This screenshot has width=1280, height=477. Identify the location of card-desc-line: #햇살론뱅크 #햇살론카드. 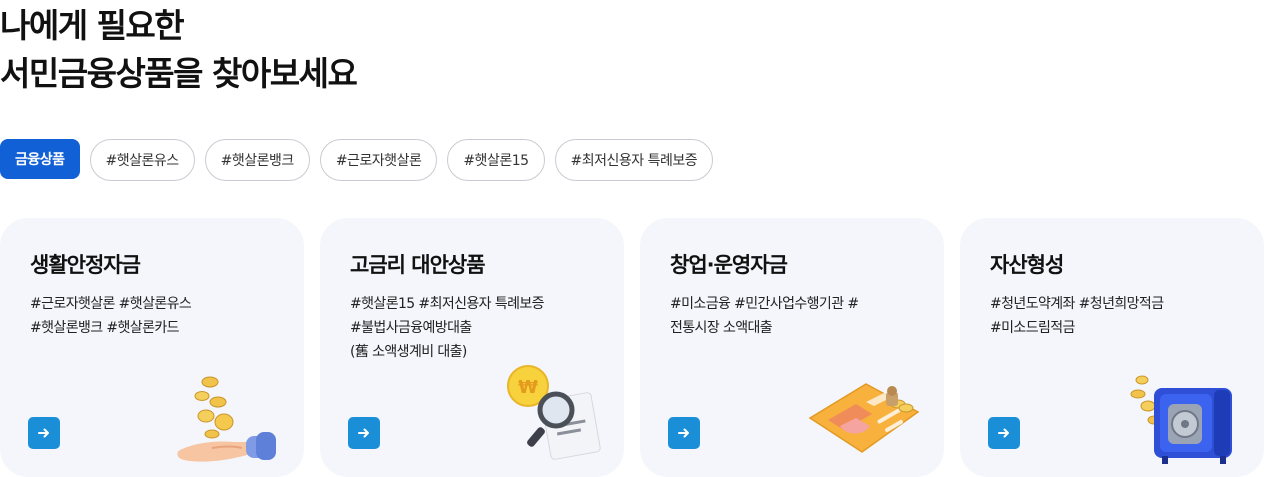
(105, 328).